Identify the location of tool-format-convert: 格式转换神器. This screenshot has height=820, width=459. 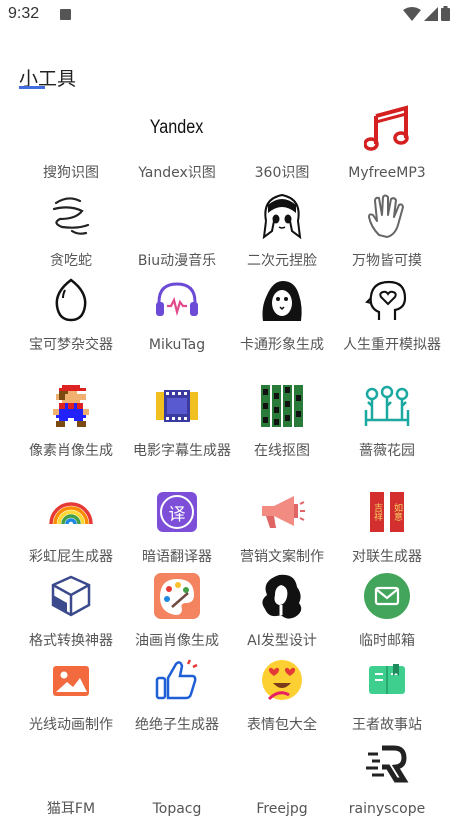
(71, 611).